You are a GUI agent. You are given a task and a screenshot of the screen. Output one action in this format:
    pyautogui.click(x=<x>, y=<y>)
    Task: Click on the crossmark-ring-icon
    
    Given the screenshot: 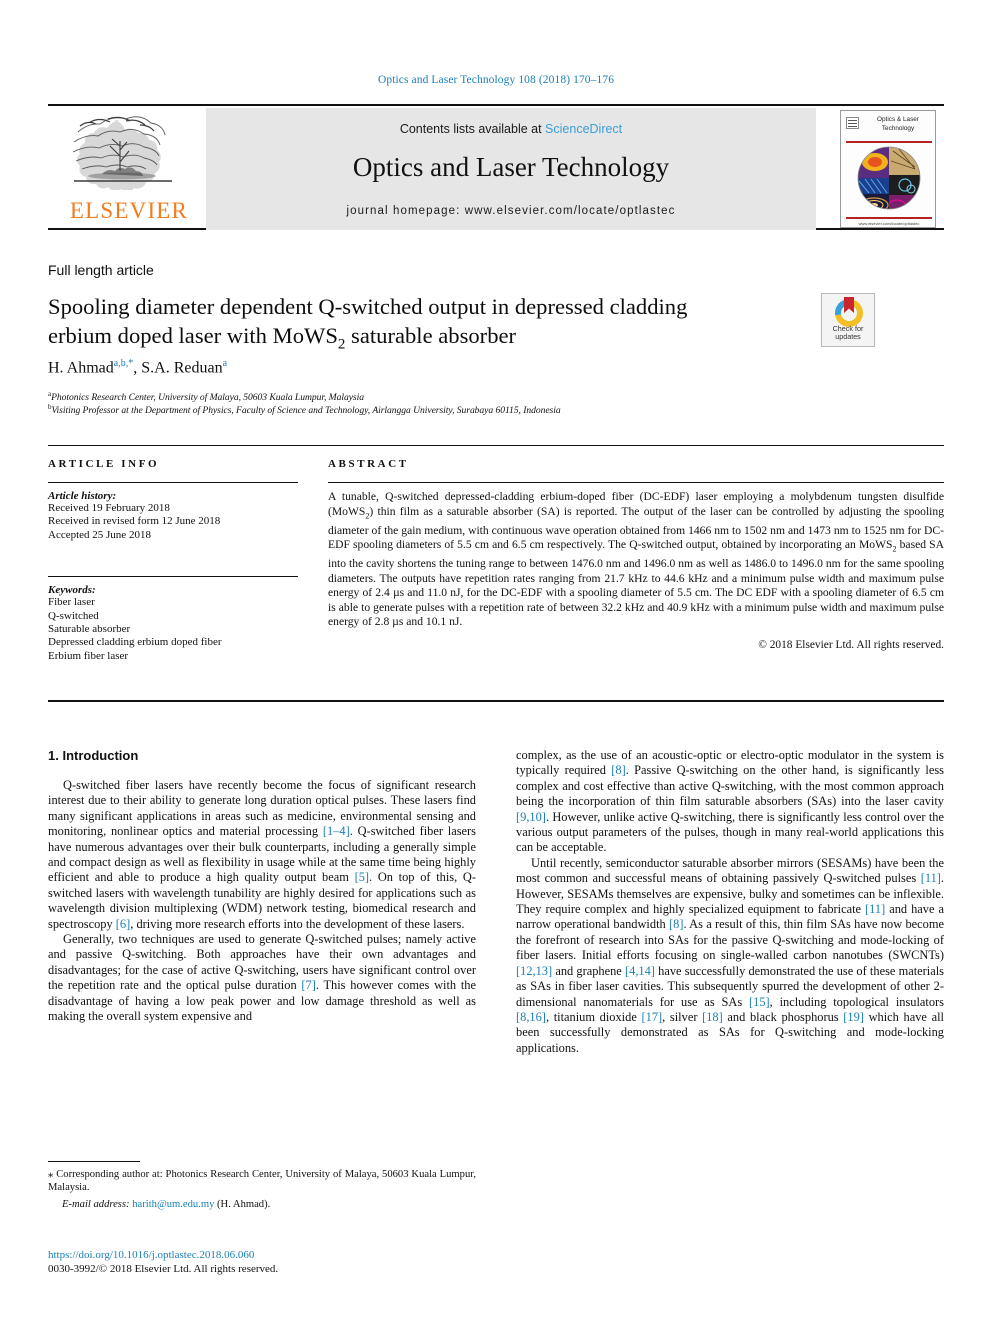 What is the action you would take?
    pyautogui.click(x=849, y=312)
    